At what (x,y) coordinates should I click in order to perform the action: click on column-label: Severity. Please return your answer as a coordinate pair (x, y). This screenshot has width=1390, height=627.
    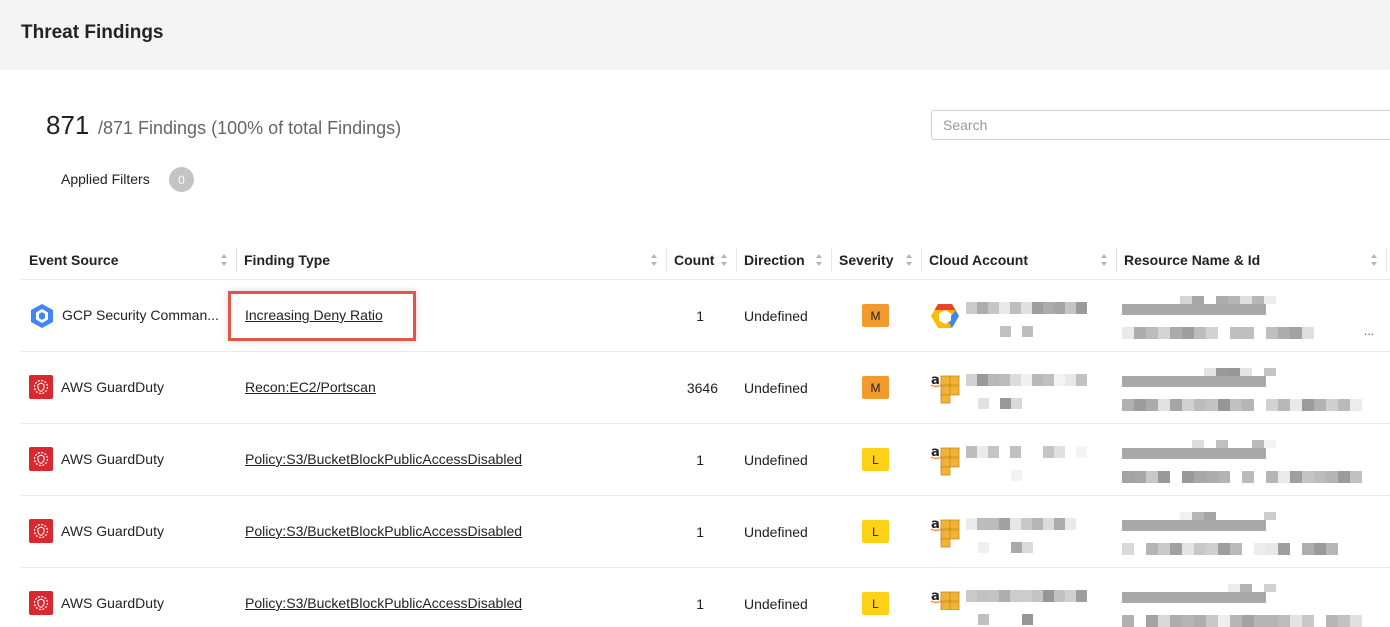
    Looking at the image, I should click on (866, 260).